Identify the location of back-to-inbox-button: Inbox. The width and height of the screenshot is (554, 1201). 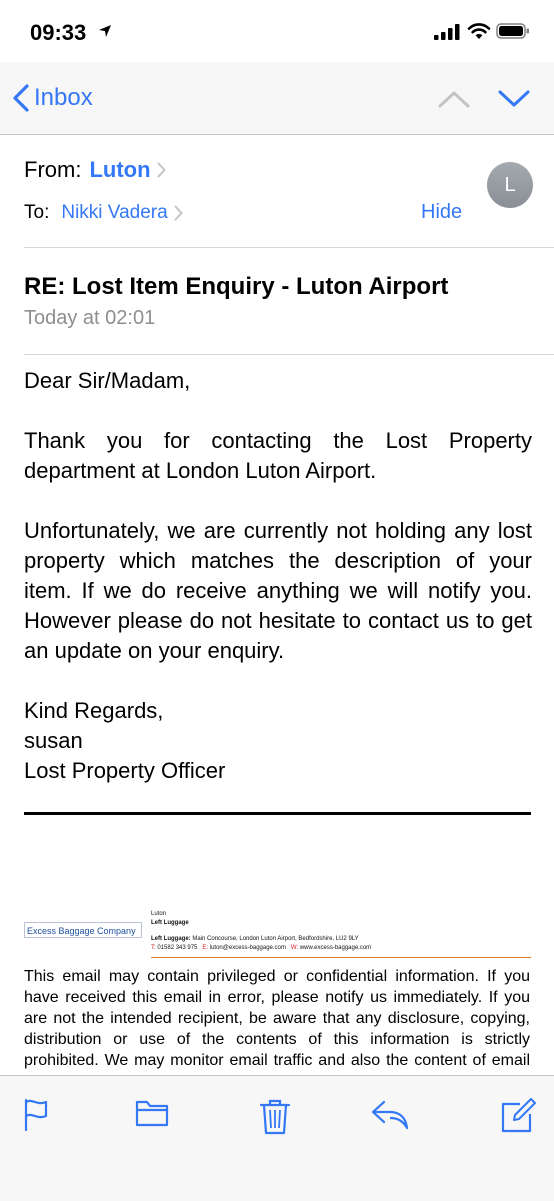
(52, 98).